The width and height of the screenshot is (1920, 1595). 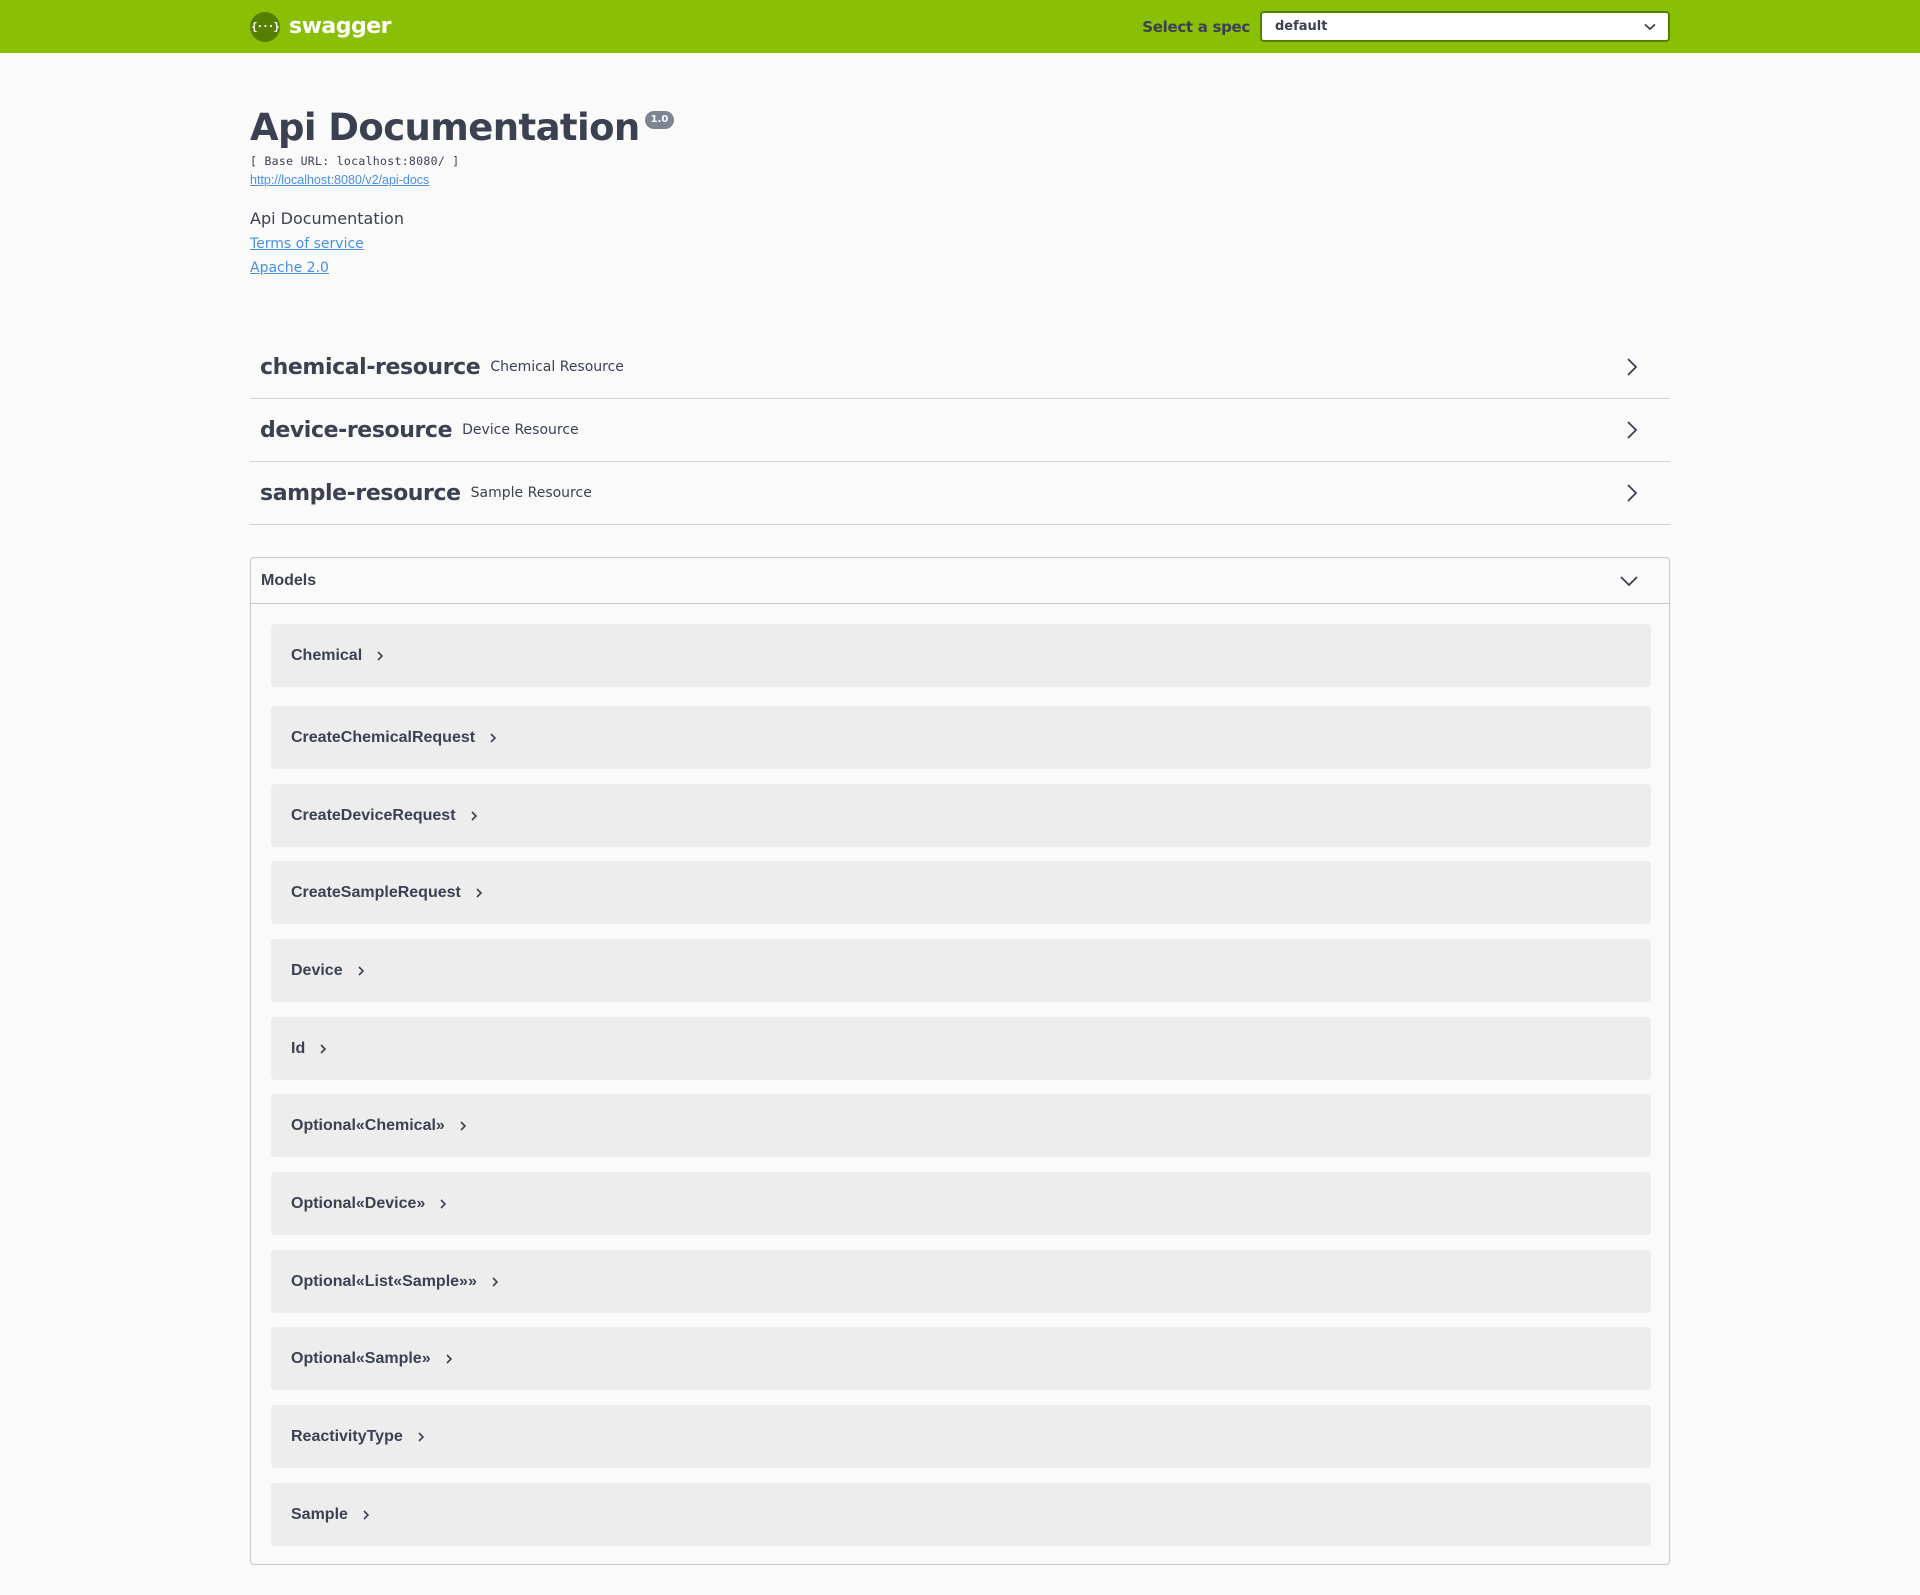 What do you see at coordinates (960, 367) in the screenshot?
I see `tag-chemical-resource: chemical-resource Chemical Resource` at bounding box center [960, 367].